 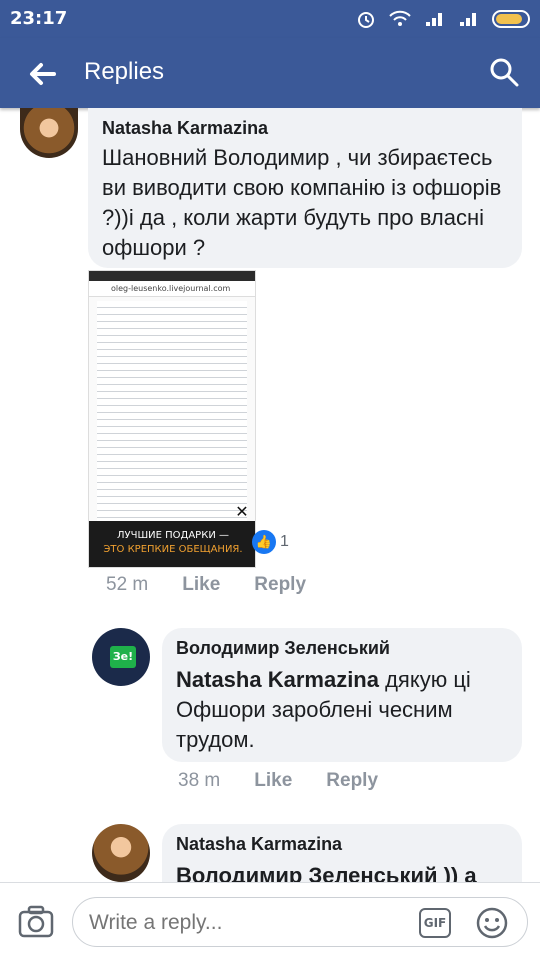 I want to click on ze-logo-icon: Зе!, so click(x=123, y=657).